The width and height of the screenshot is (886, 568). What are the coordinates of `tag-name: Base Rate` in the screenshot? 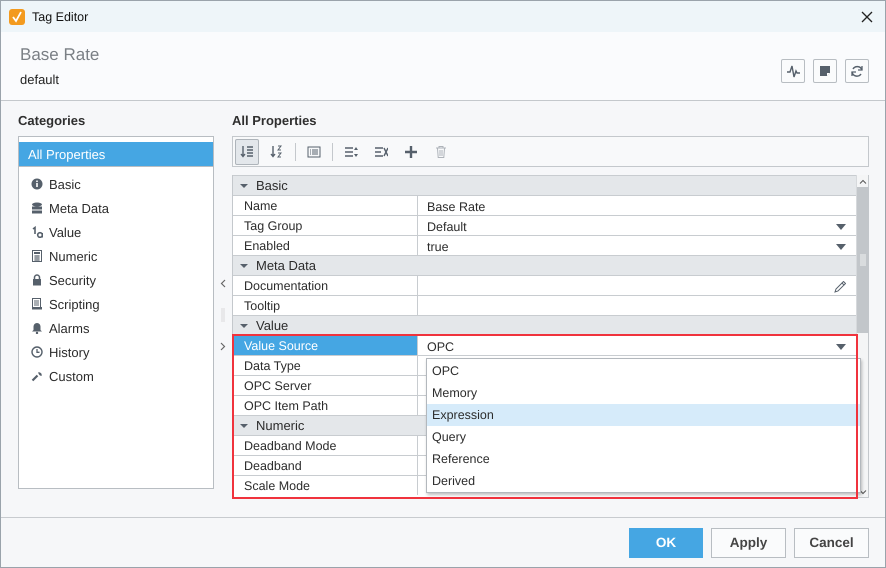 It's located at (60, 55).